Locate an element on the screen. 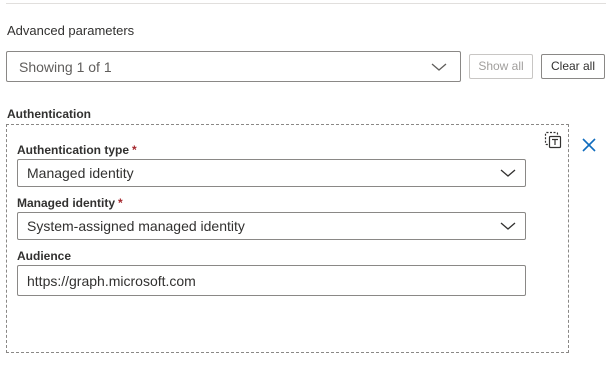  authentication-type-label: Authentication type * is located at coordinates (77, 150).